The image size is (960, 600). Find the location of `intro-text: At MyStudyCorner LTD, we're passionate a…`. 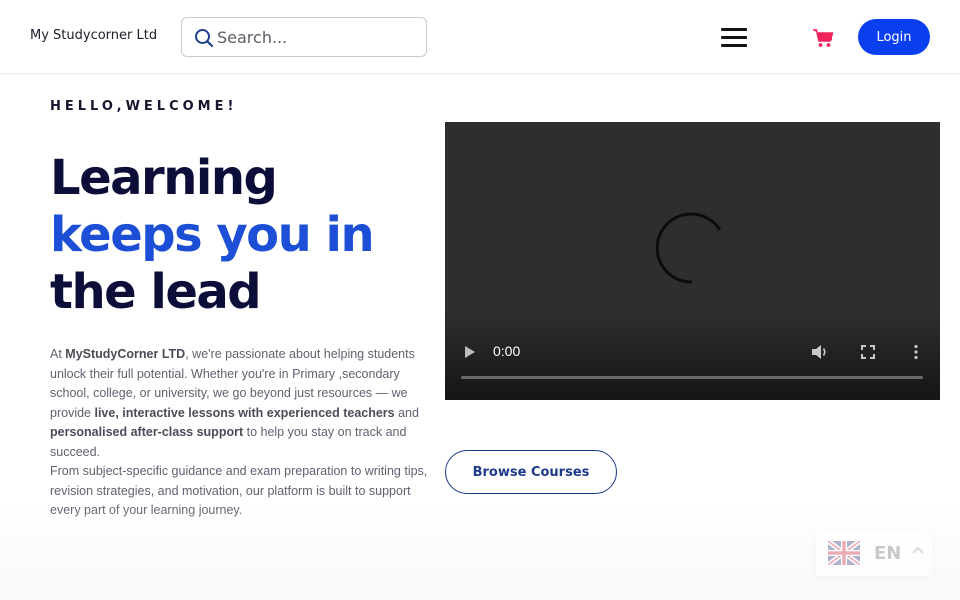

intro-text: At MyStudyCorner LTD, we're passionate a… is located at coordinates (240, 433).